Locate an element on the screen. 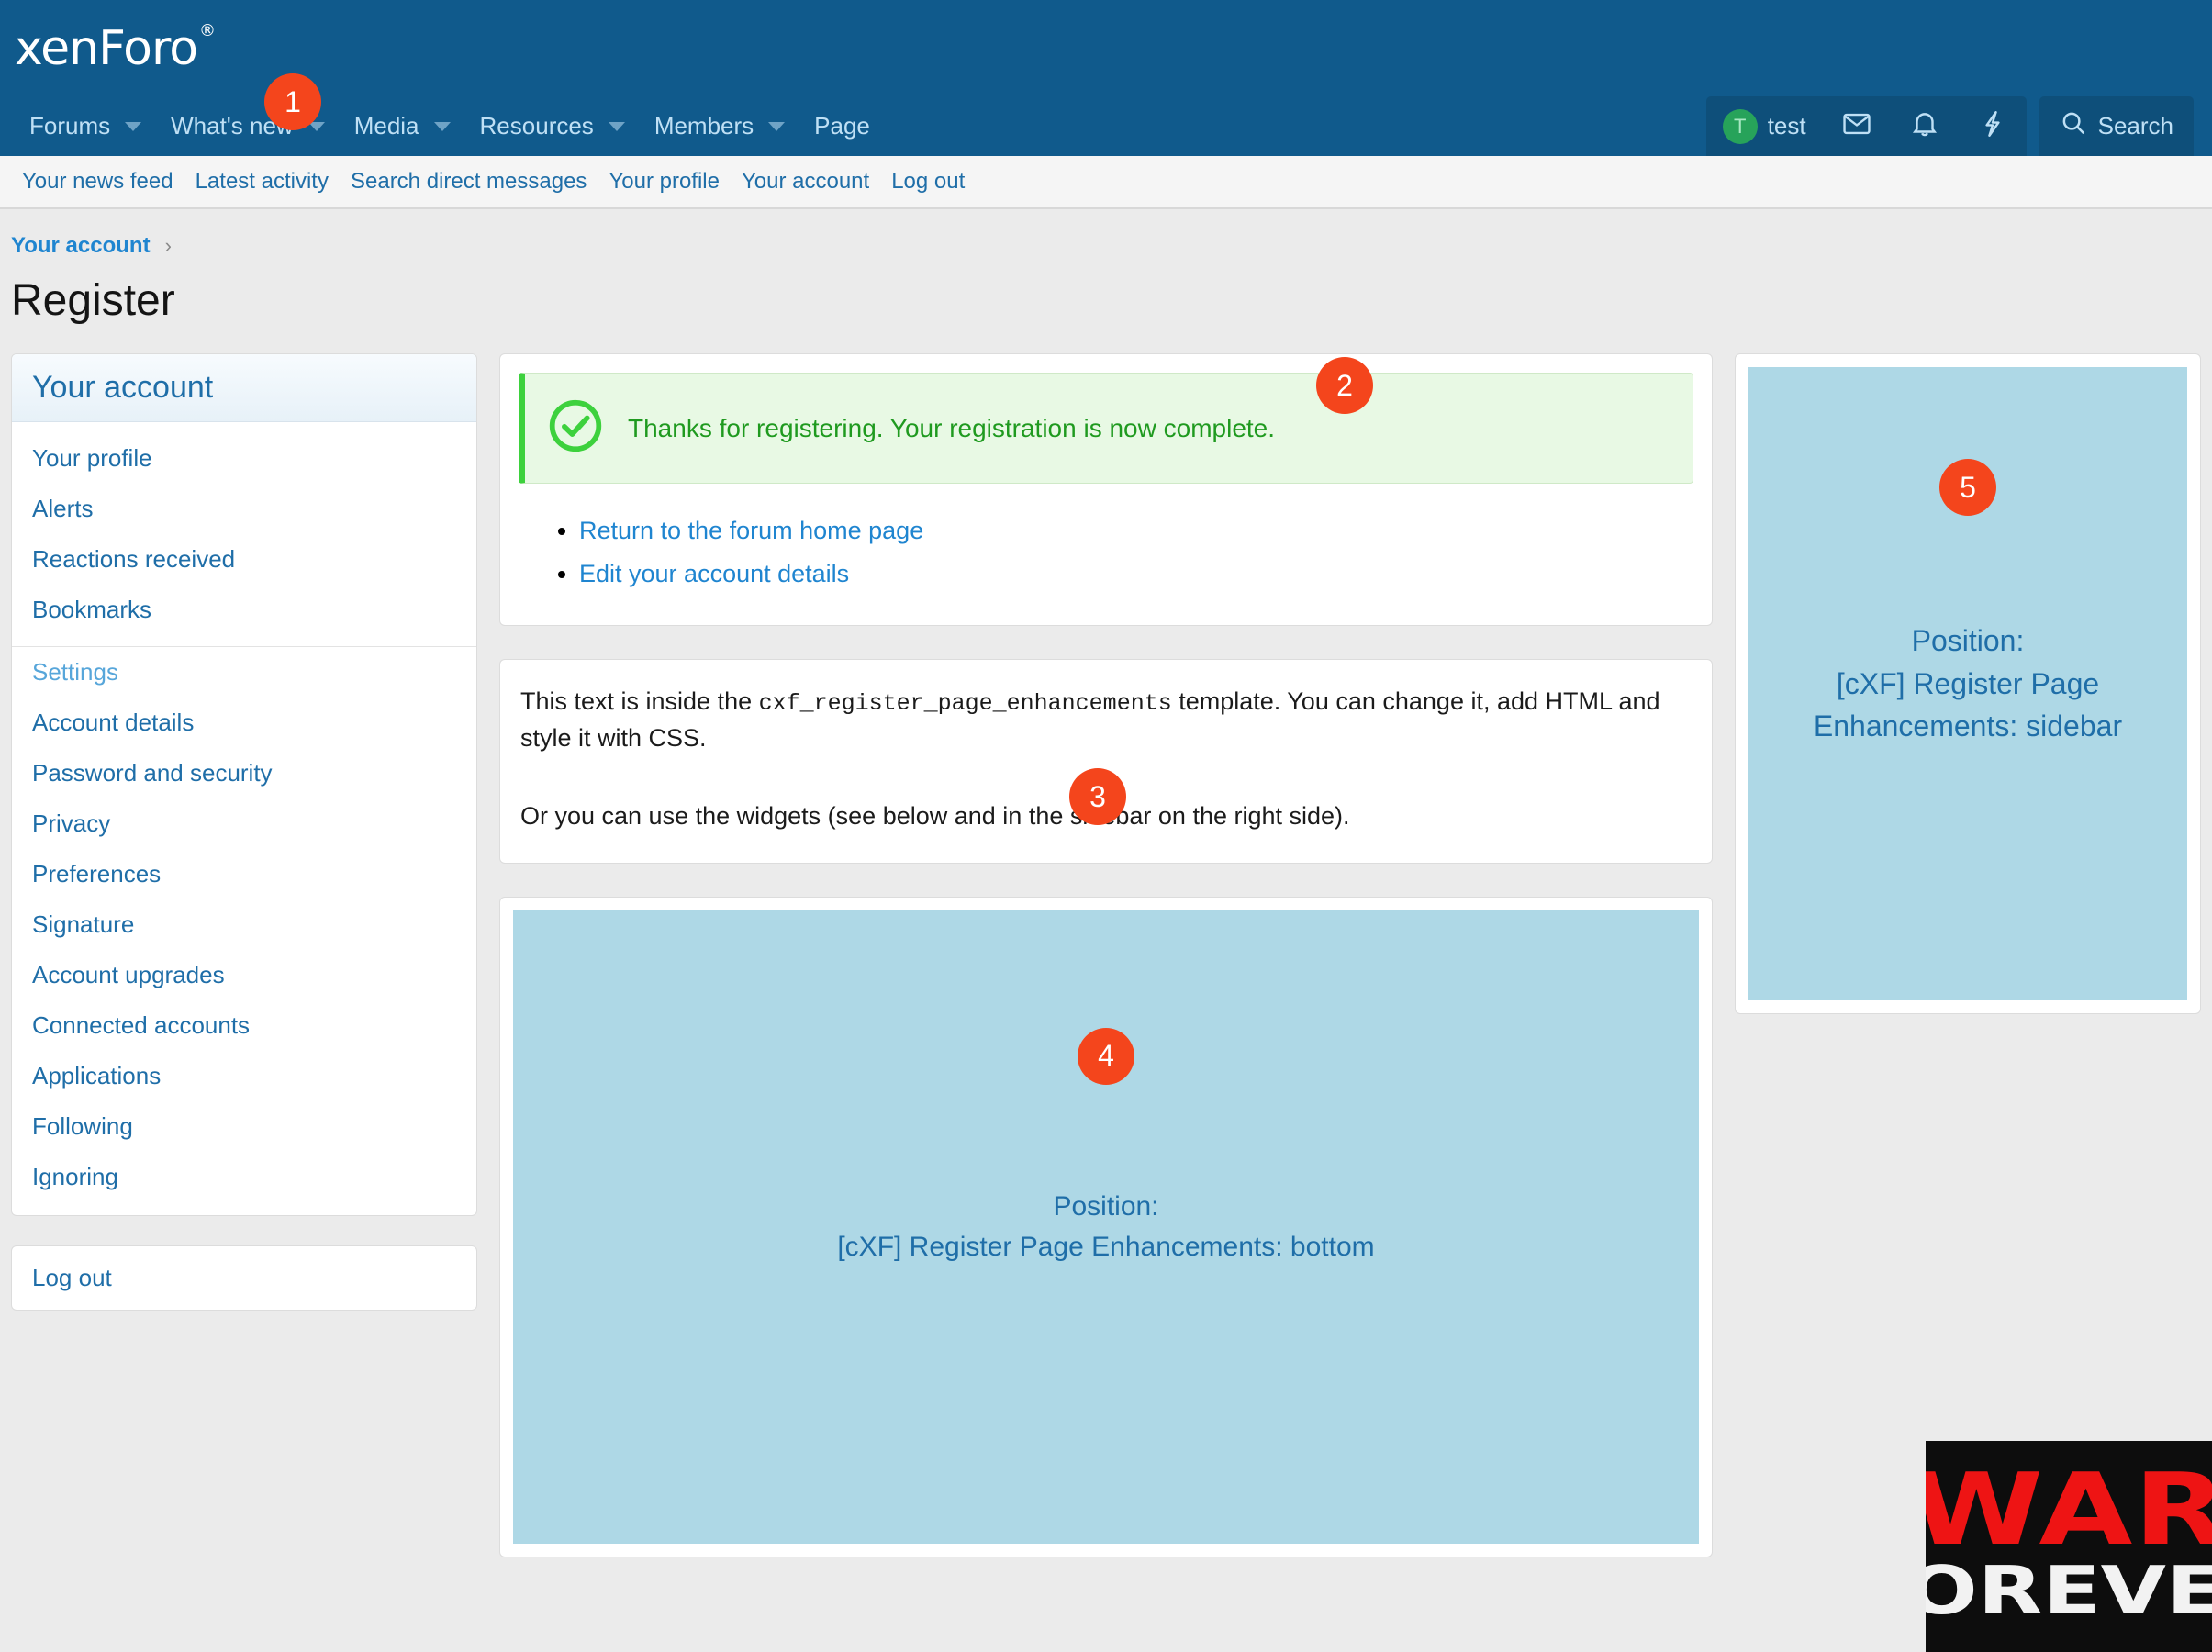 This screenshot has width=2212, height=1652. link-edit-account-details: Edit your account details is located at coordinates (714, 573).